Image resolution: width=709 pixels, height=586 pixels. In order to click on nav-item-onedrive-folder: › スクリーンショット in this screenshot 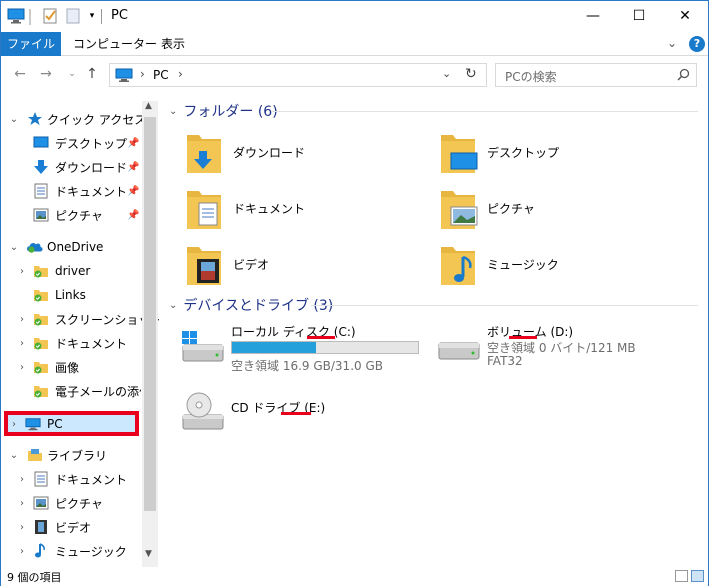, I will do `click(80, 319)`.